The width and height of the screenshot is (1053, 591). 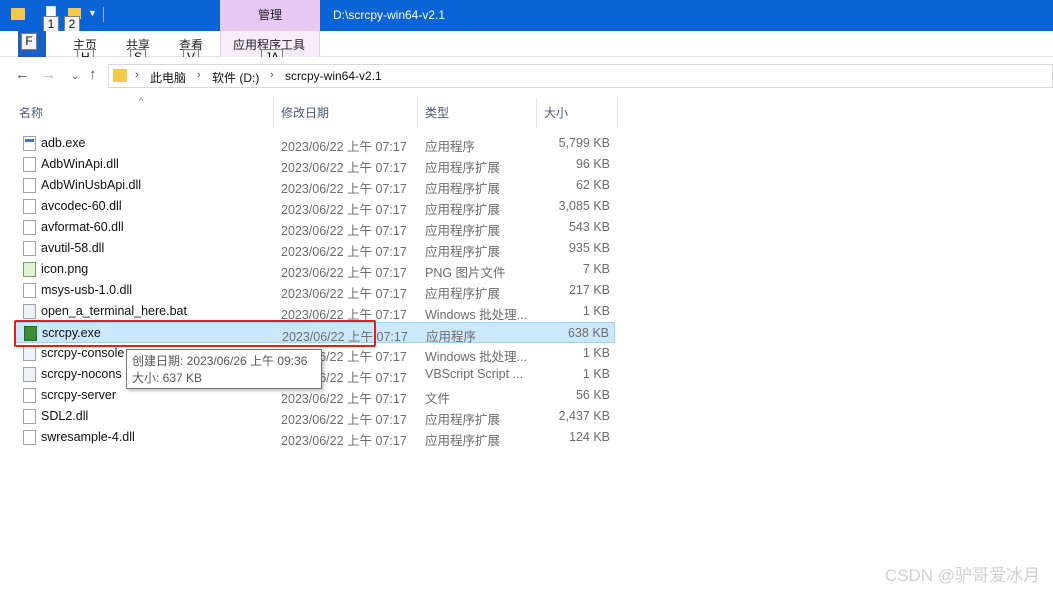 I want to click on title-bar, so click(x=526, y=15).